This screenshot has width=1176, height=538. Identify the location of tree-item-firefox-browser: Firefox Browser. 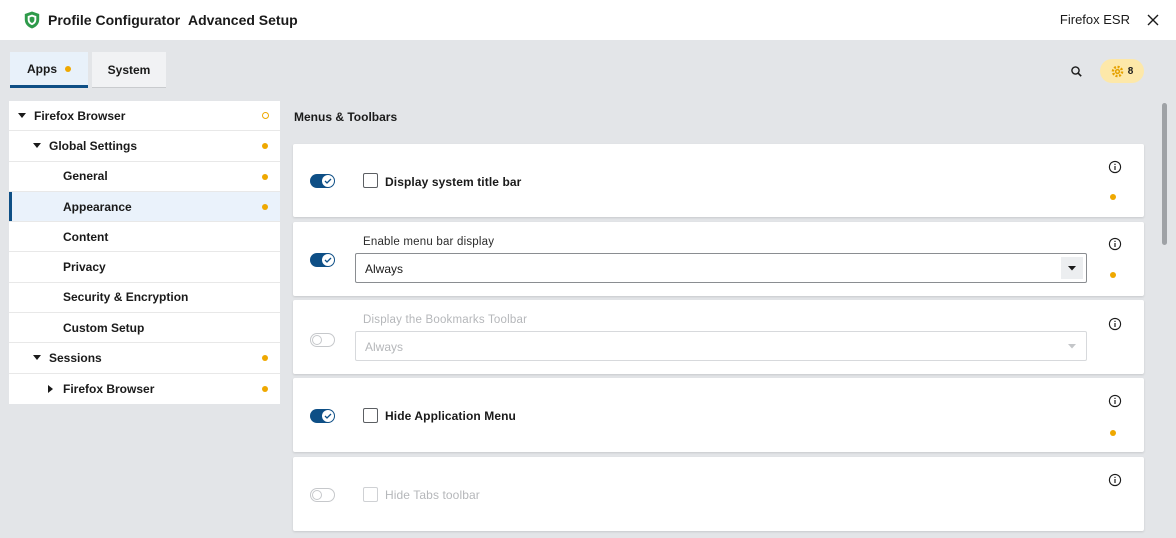
(144, 116).